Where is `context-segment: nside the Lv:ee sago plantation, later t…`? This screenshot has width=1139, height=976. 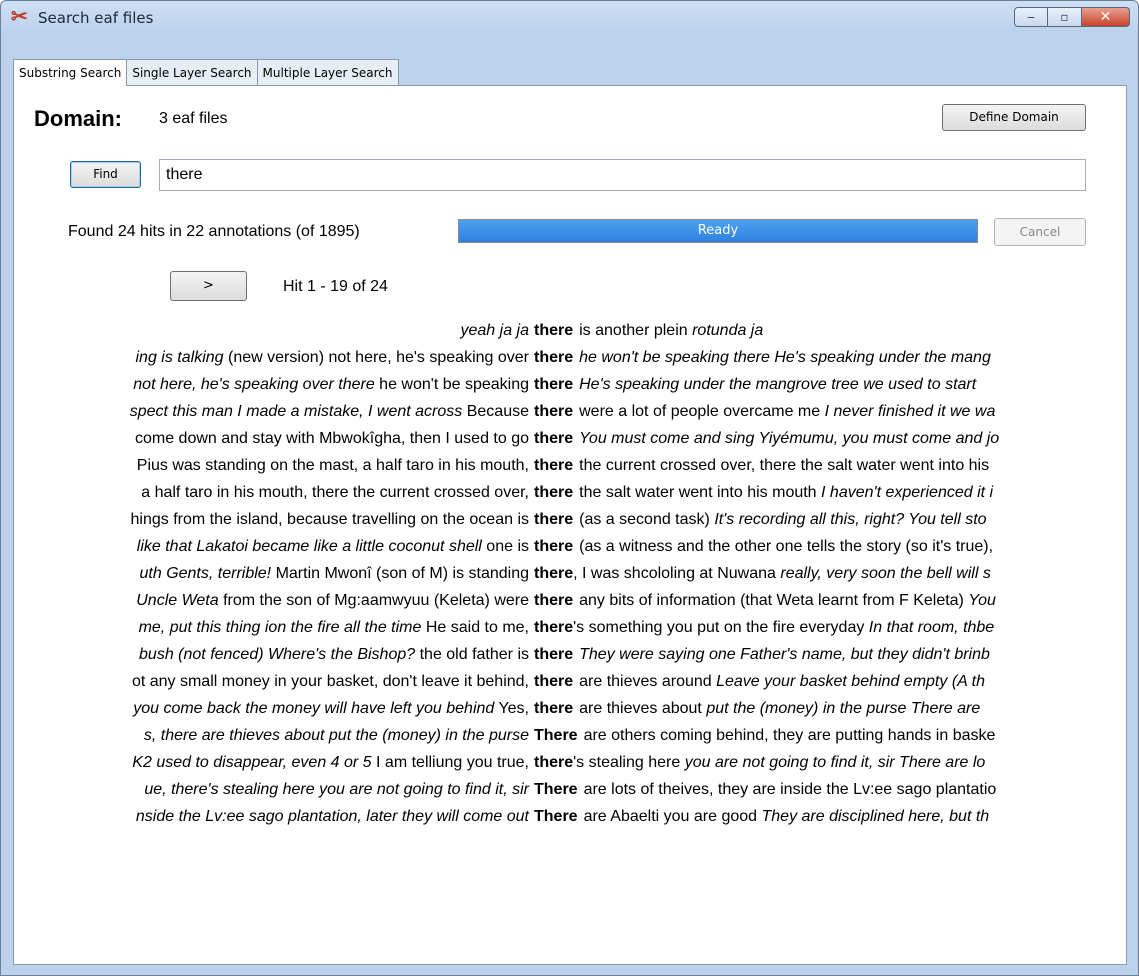 context-segment: nside the Lv:ee sago plantation, later t… is located at coordinates (332, 816).